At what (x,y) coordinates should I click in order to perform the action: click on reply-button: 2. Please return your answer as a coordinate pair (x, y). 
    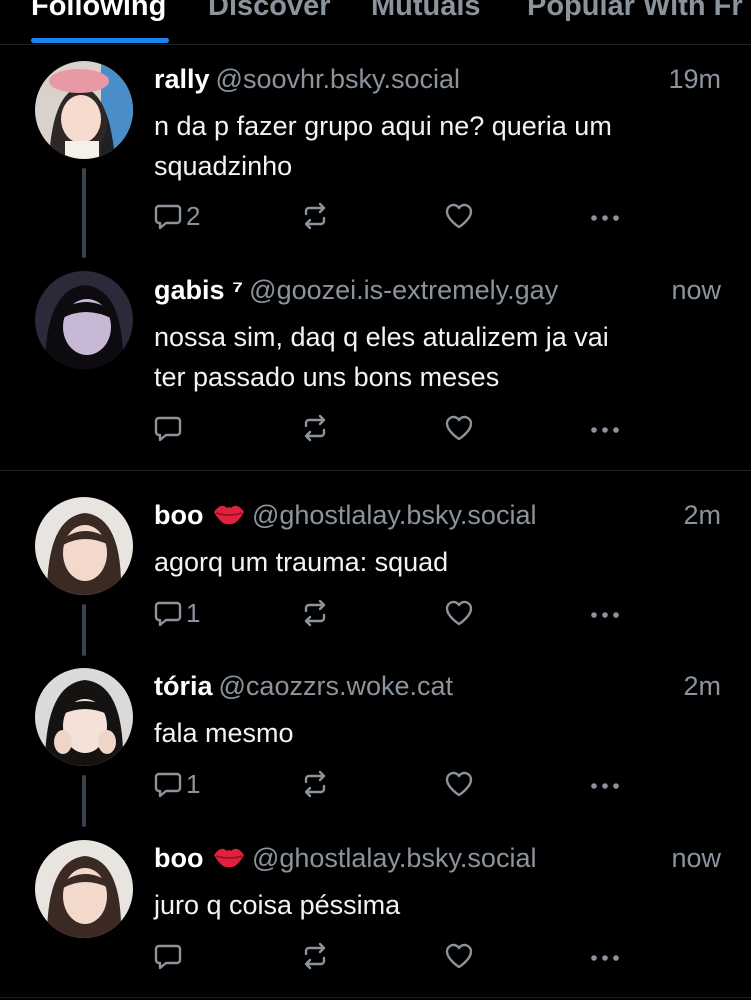
    Looking at the image, I should click on (177, 216).